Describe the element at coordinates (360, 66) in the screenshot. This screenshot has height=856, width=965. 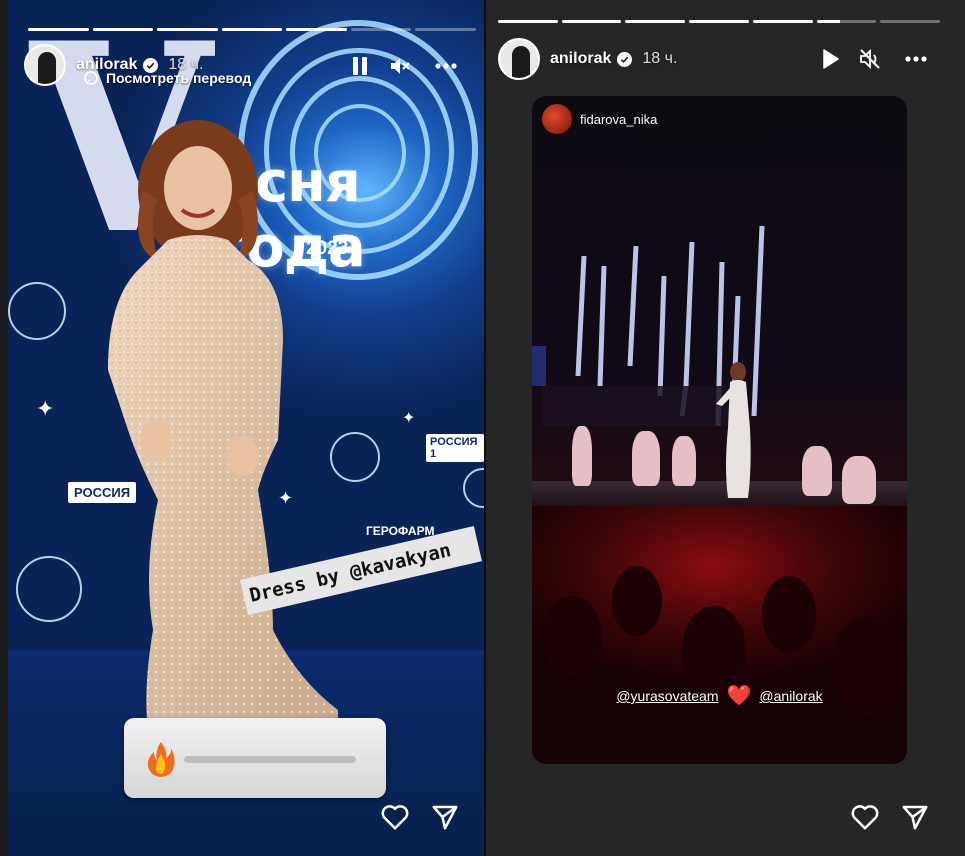
I see `pause-icon` at that location.